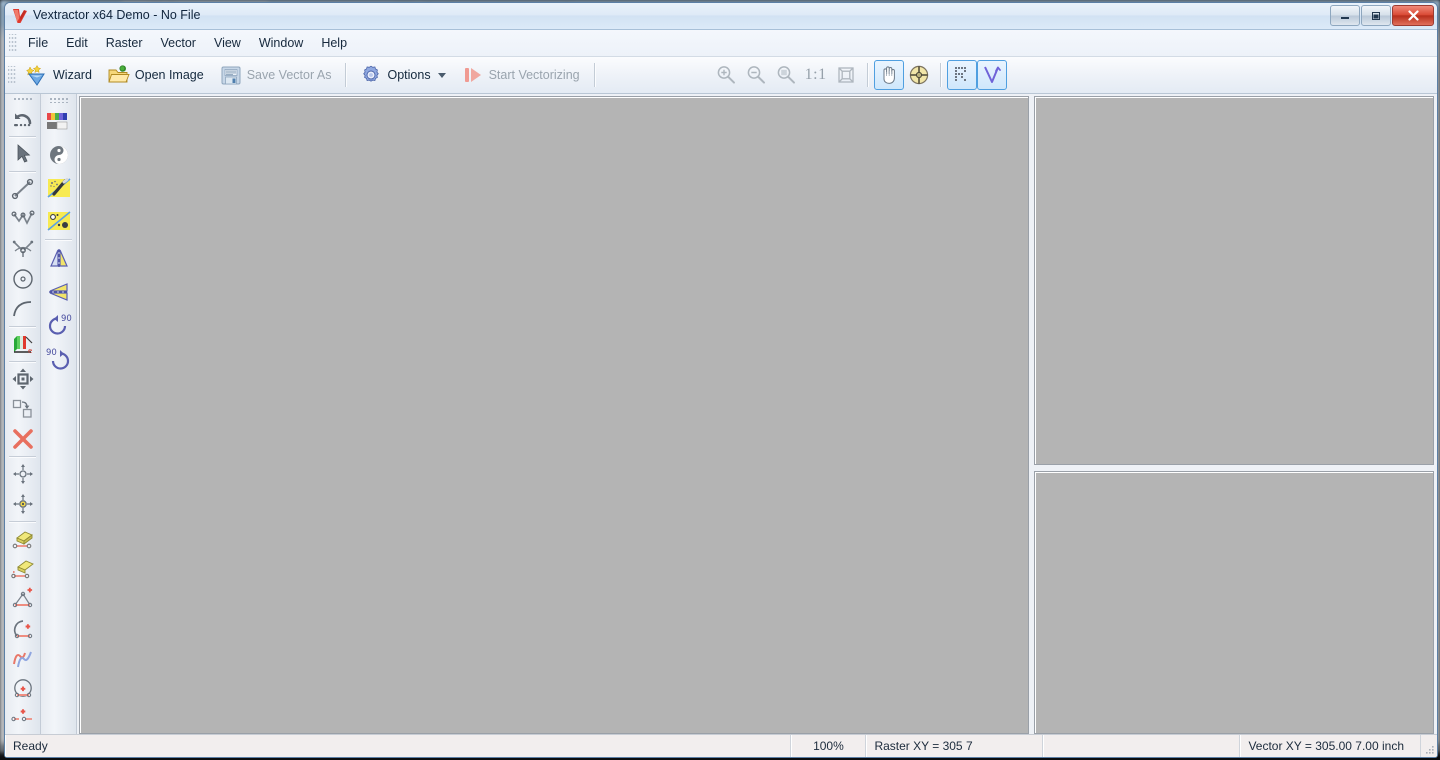 The height and width of the screenshot is (760, 1440). I want to click on node-edit-tool, so click(22, 249).